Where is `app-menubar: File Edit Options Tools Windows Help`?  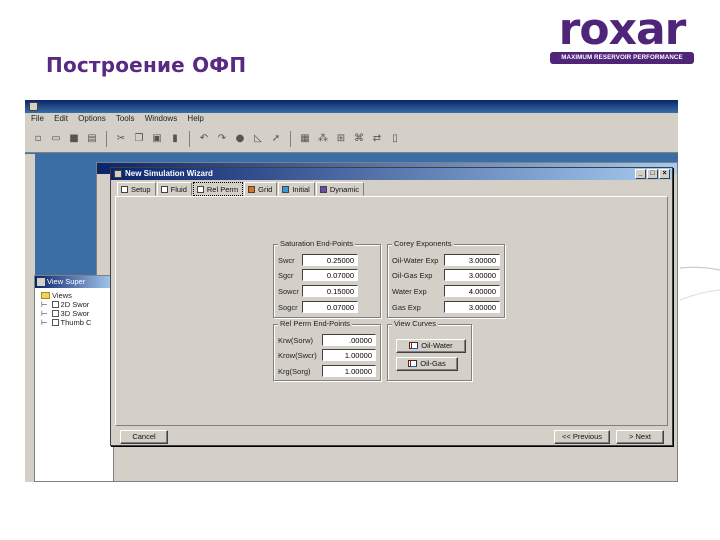
app-menubar: File Edit Options Tools Windows Help is located at coordinates (351, 119).